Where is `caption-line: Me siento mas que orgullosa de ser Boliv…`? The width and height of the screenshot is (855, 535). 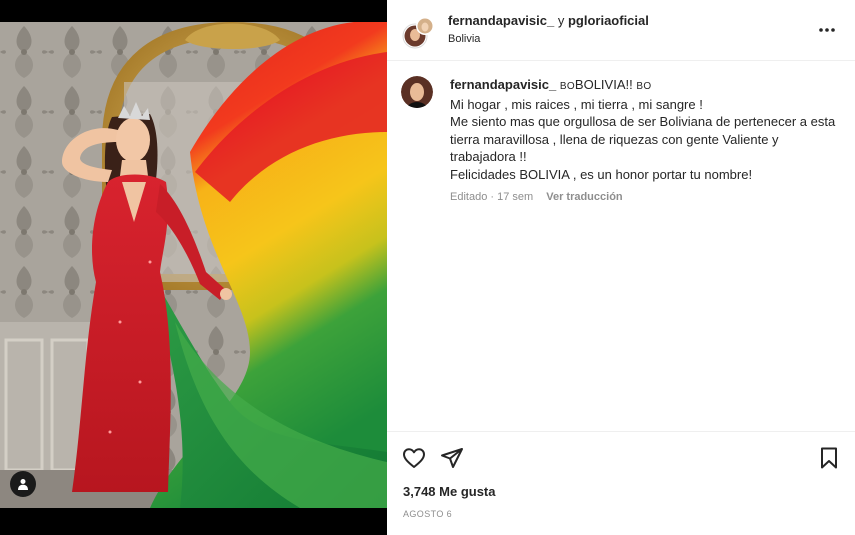
caption-line: Me siento mas que orgullosa de ser Boliv… is located at coordinates (643, 139).